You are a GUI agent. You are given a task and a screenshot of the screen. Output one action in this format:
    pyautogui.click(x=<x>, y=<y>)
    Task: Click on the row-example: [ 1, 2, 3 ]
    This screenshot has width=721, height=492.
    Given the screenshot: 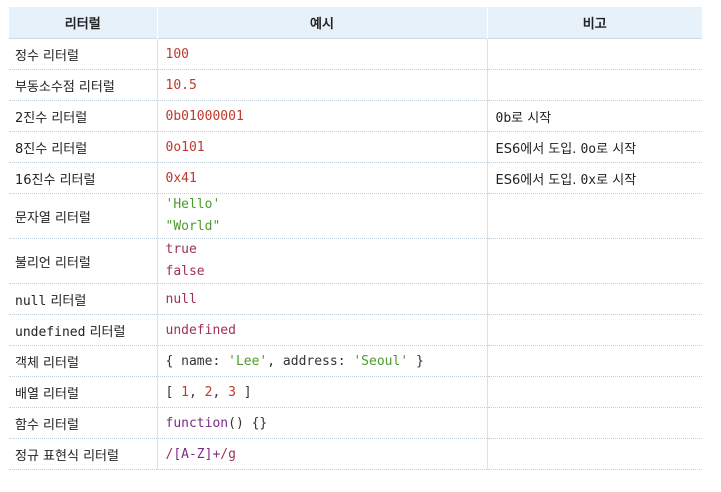 What is the action you would take?
    pyautogui.click(x=321, y=392)
    